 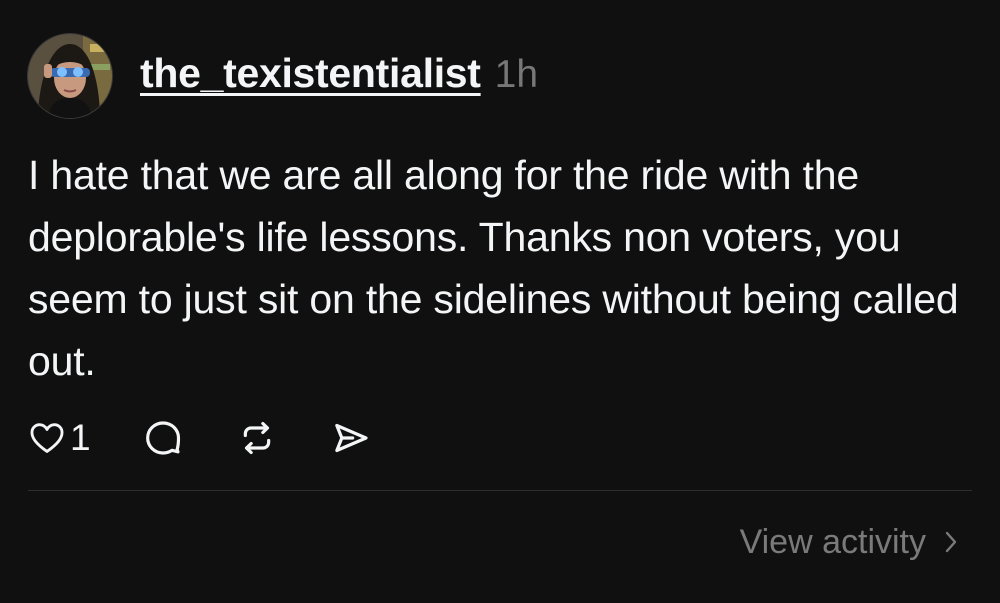 I want to click on avatar, so click(x=70, y=76).